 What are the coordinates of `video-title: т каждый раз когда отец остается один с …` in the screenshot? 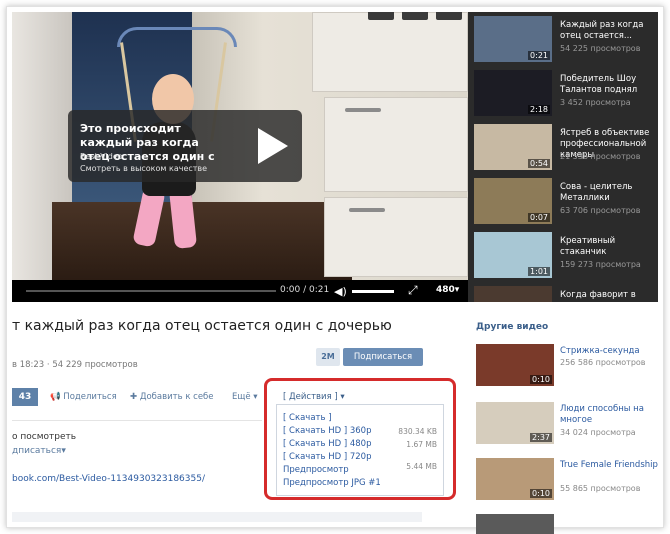 It's located at (202, 326).